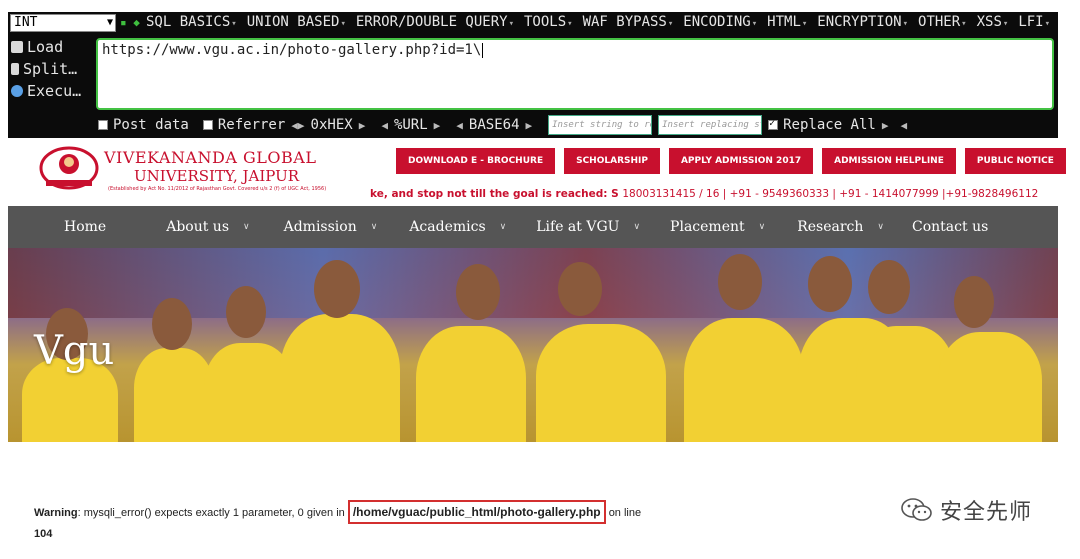 The image size is (1080, 559). I want to click on menu-sql-basics: SQL BASICS▾, so click(191, 22).